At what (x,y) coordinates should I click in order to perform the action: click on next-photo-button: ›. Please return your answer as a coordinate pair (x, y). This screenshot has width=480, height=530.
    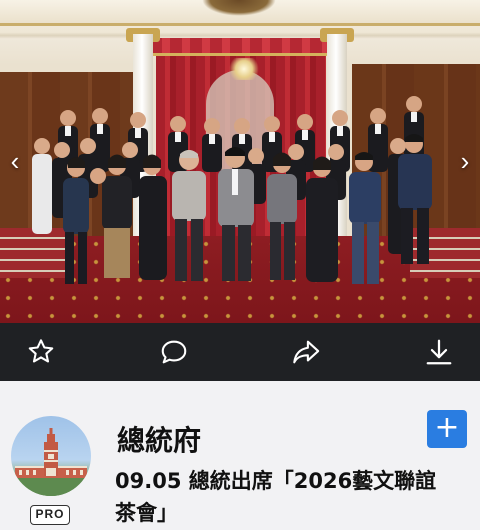
    Looking at the image, I should click on (465, 161).